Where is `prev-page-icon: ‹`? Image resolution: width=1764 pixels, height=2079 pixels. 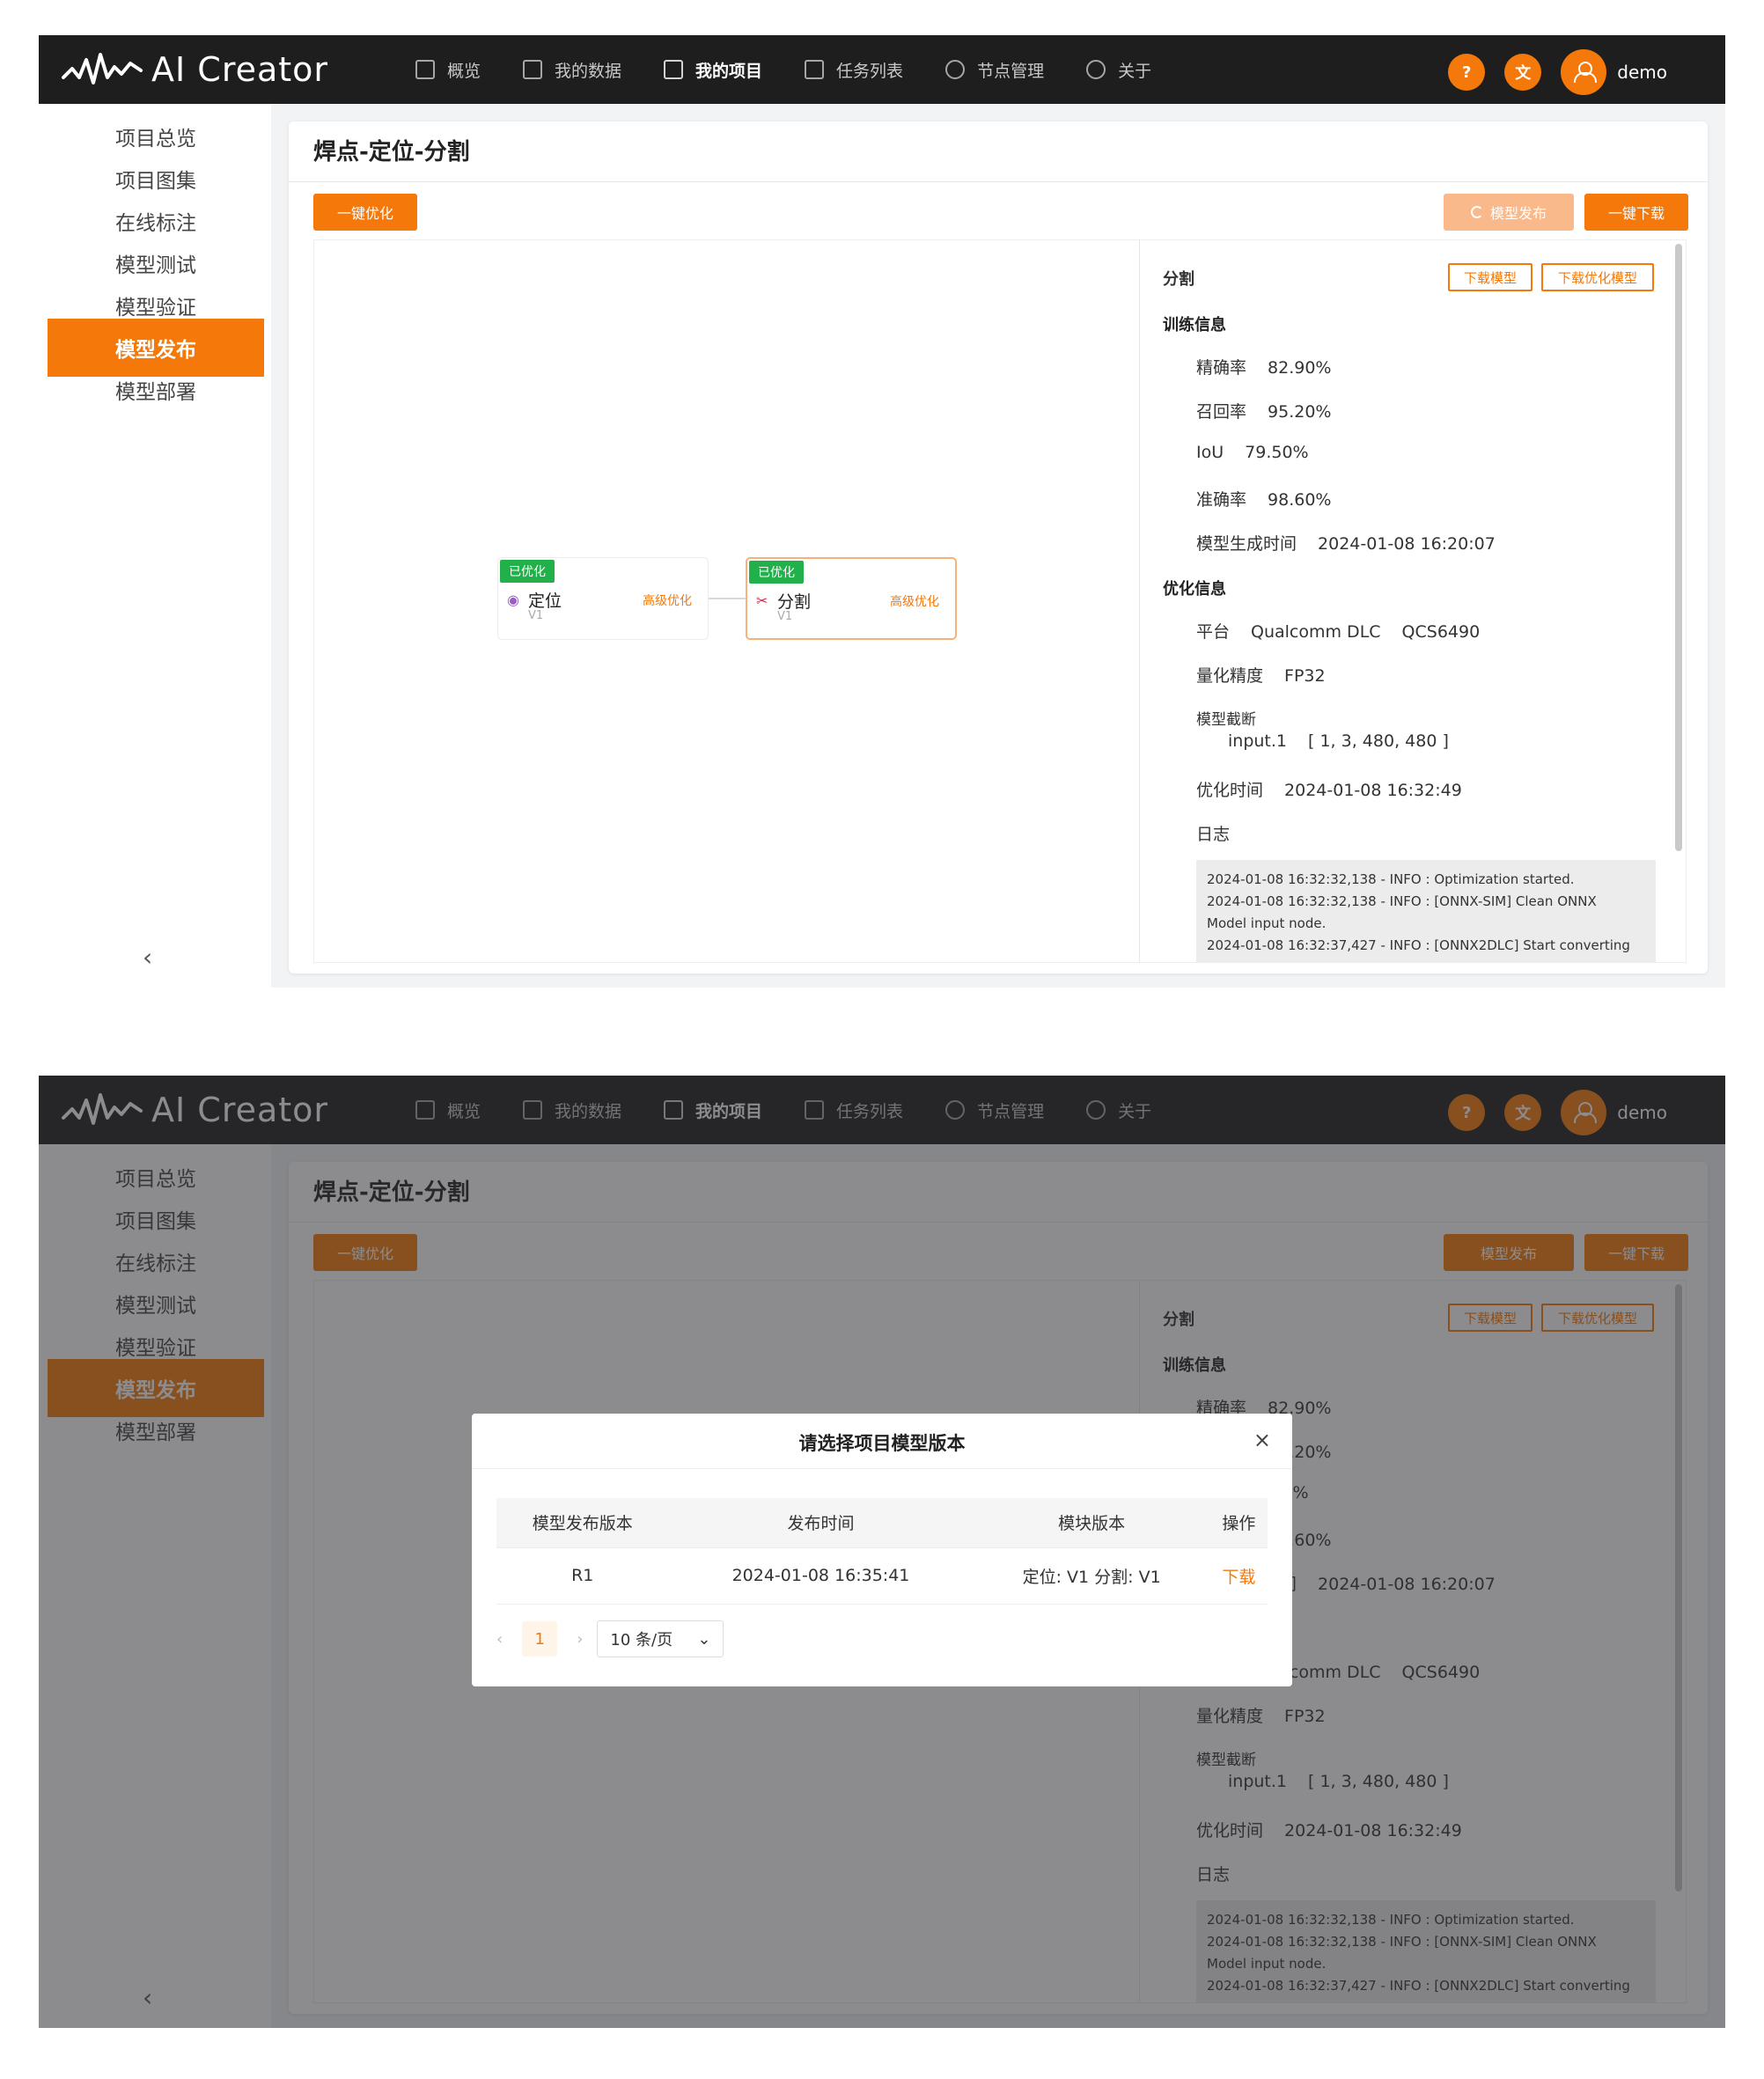 prev-page-icon: ‹ is located at coordinates (500, 1639).